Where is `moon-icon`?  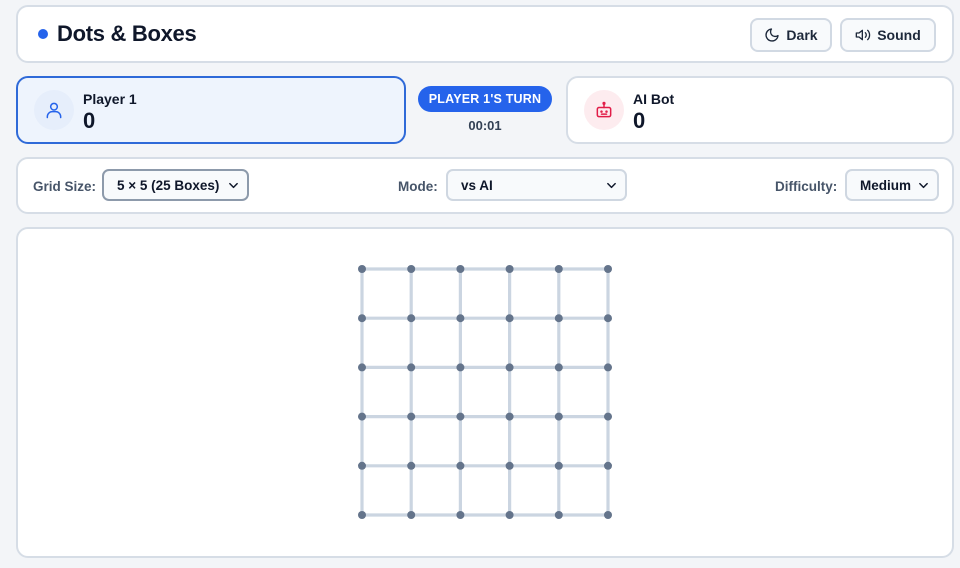
moon-icon is located at coordinates (772, 35).